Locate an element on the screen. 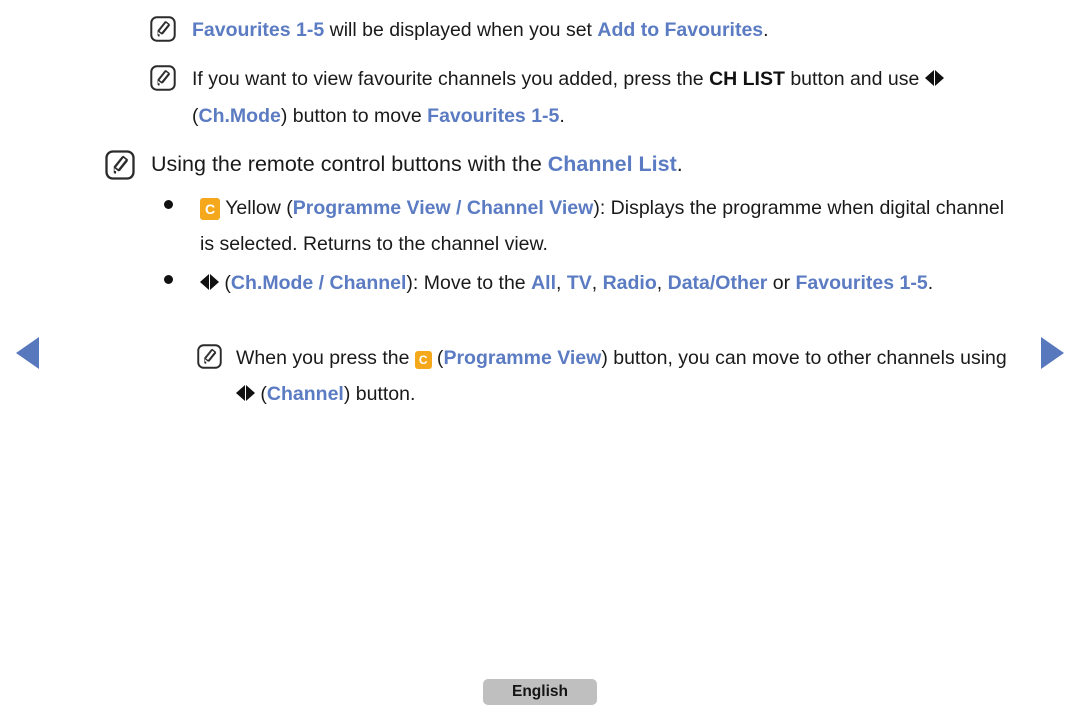 The image size is (1080, 705). next-page-arrow-icon is located at coordinates (1052, 353).